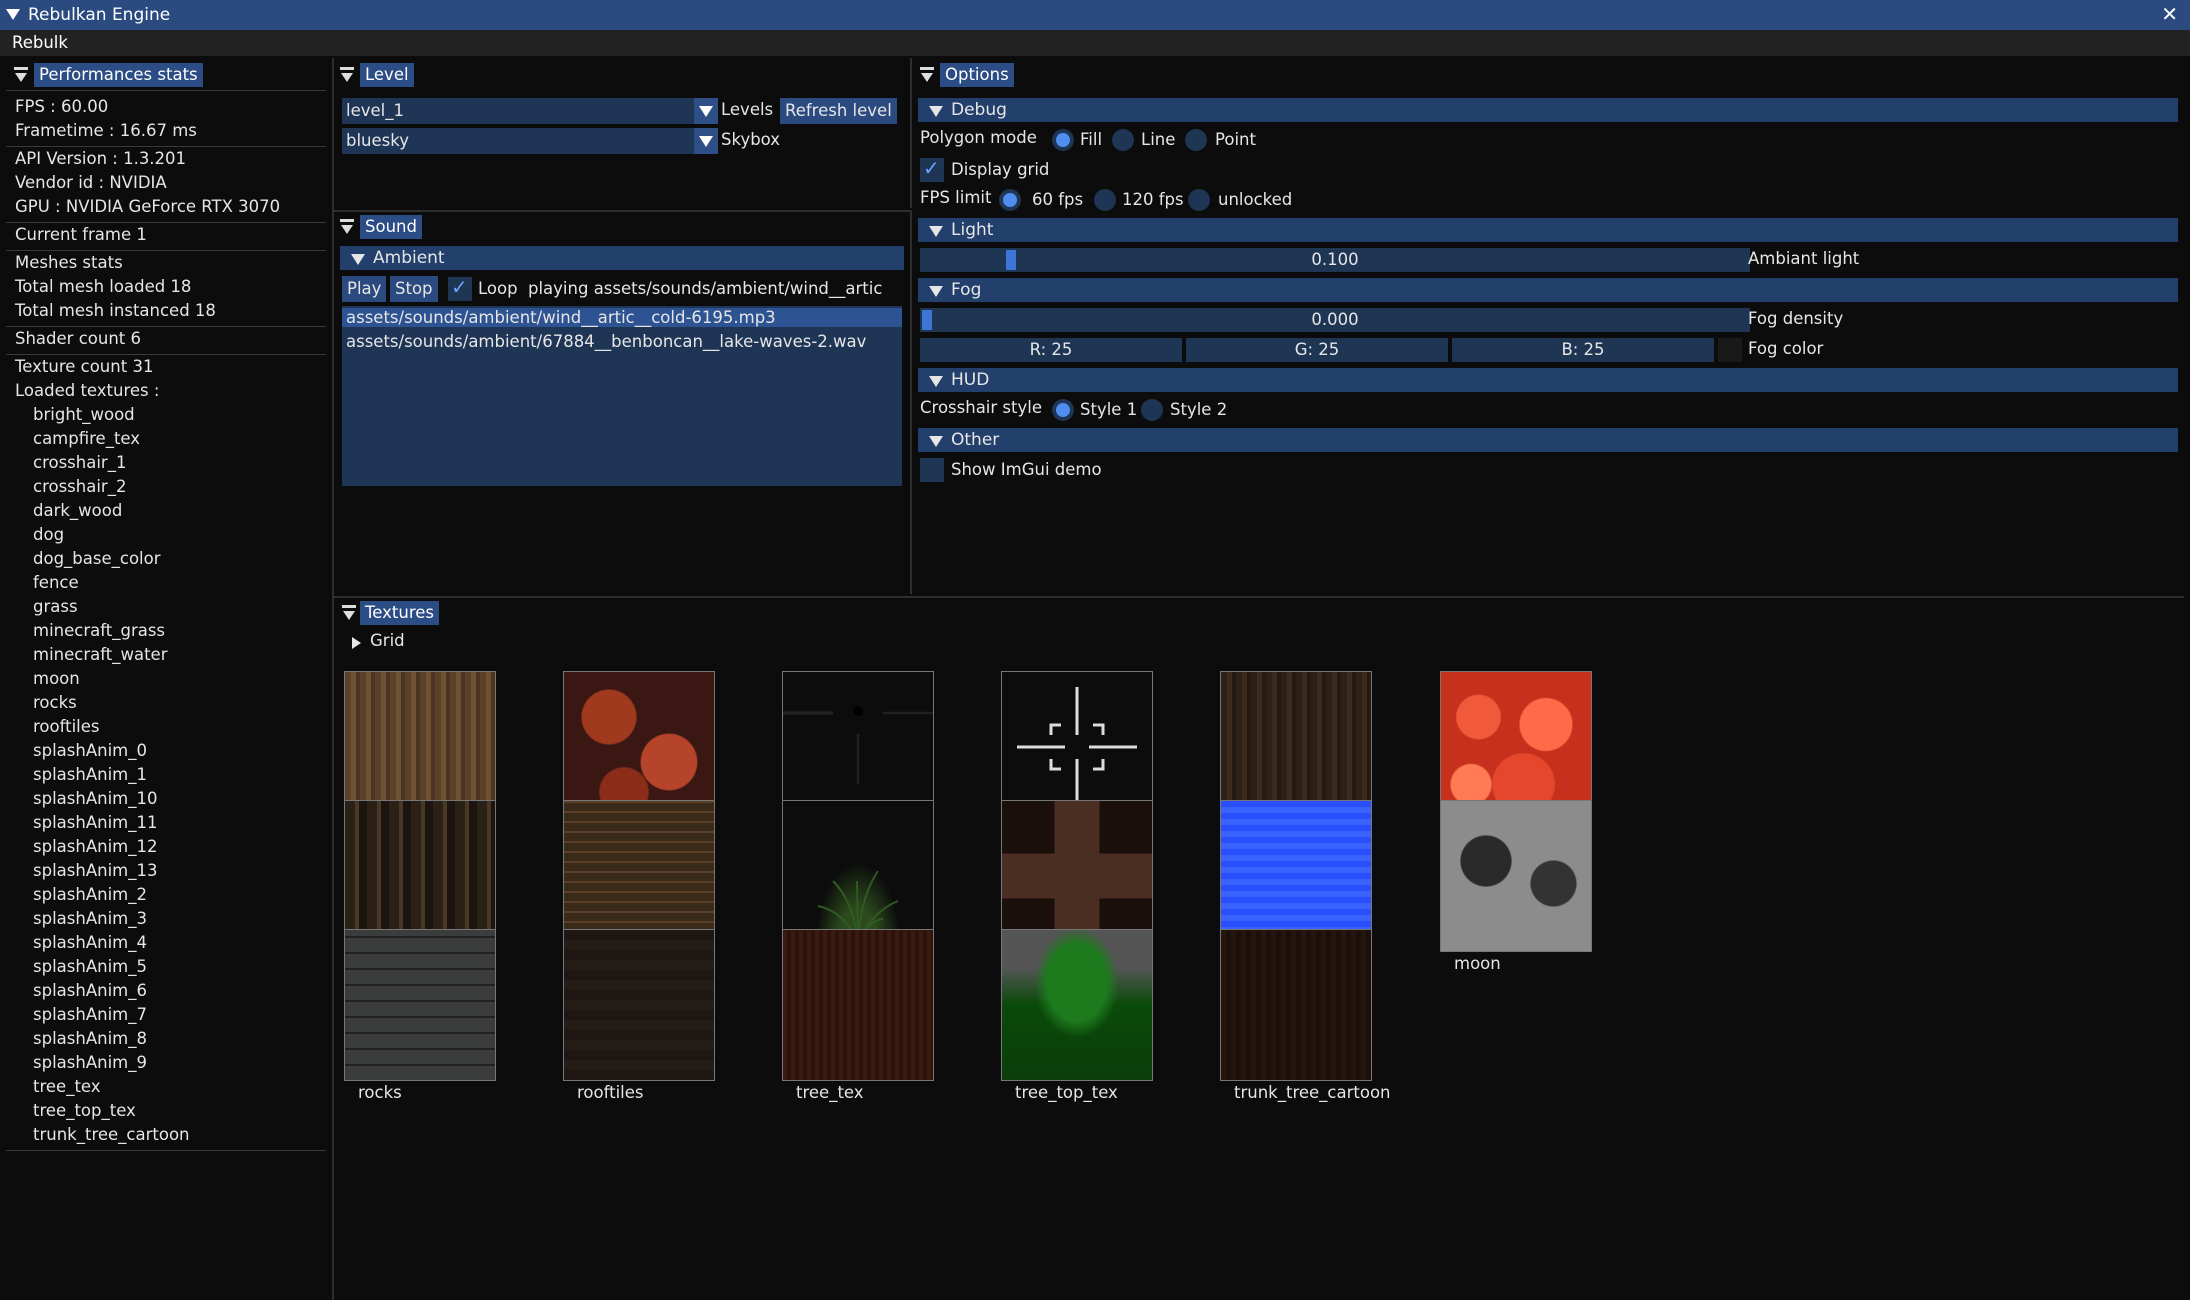  I want to click on level-header: Level, so click(387, 75).